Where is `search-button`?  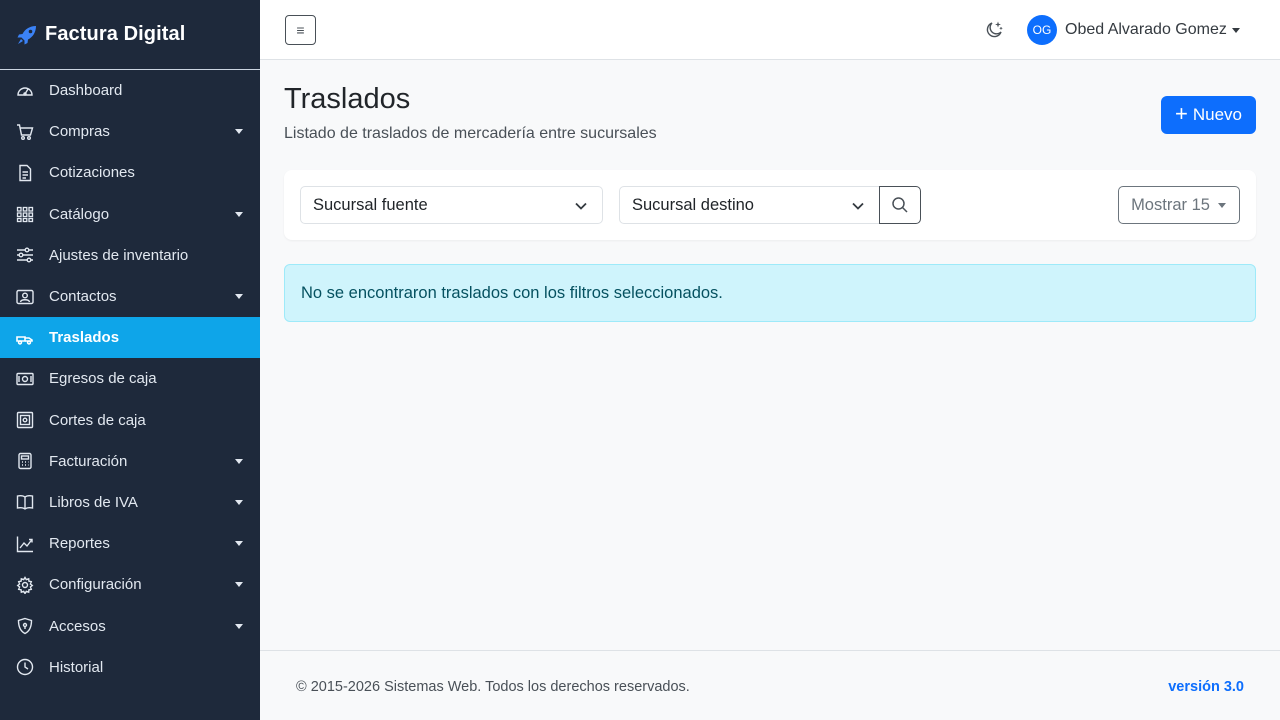
search-button is located at coordinates (900, 205).